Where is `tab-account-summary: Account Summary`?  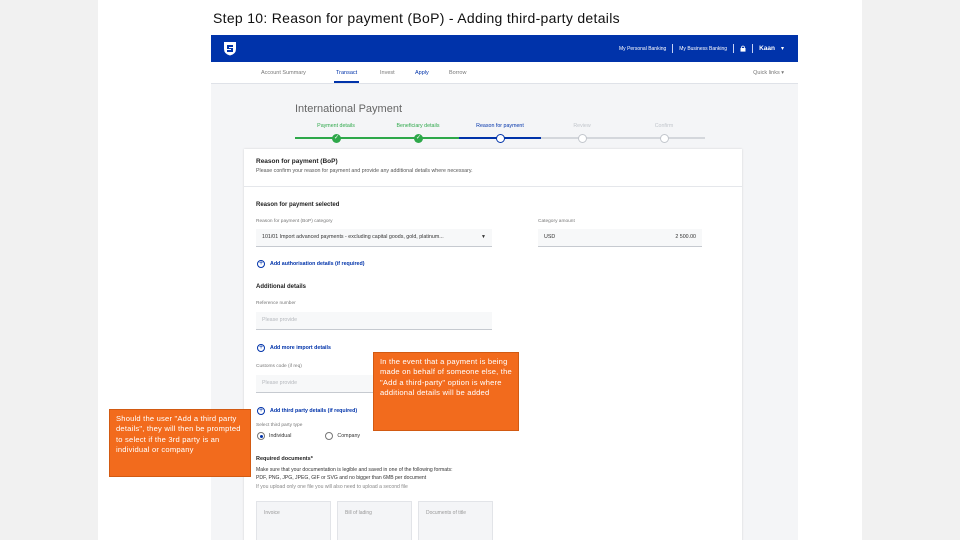 tab-account-summary: Account Summary is located at coordinates (283, 73).